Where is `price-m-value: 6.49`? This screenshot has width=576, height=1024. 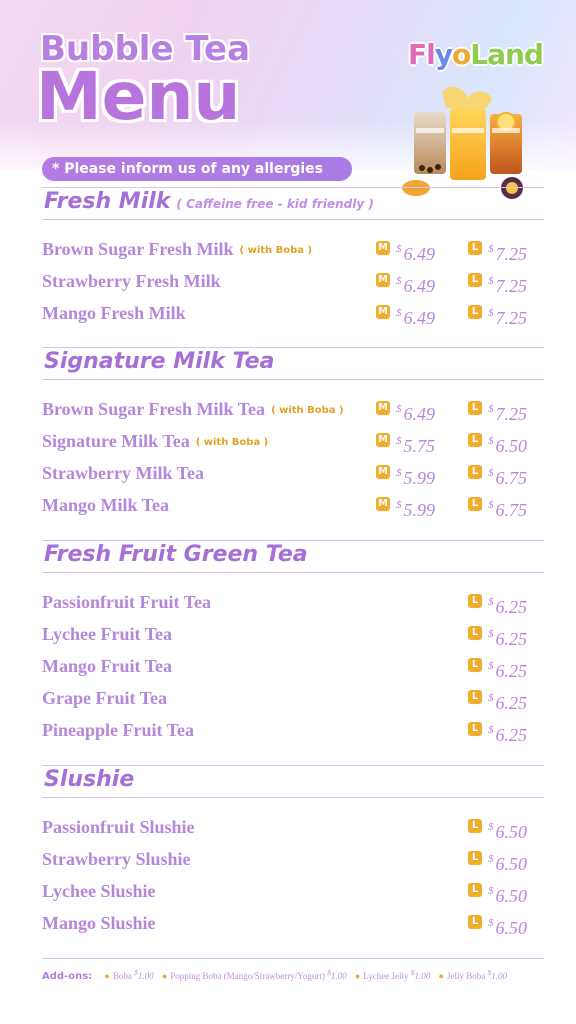
price-m-value: 6.49 is located at coordinates (419, 414).